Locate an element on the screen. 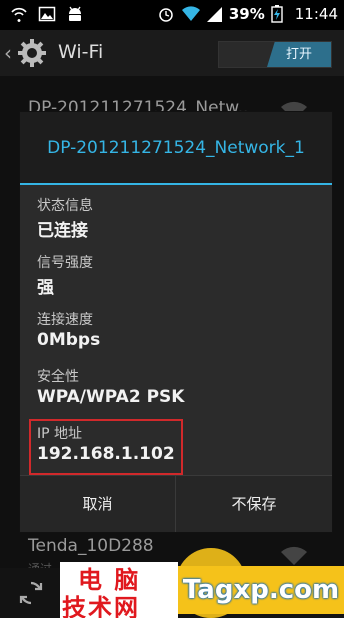 This screenshot has height=618, width=344. dialog-title: DP-201211271524_Network_1 is located at coordinates (176, 148).